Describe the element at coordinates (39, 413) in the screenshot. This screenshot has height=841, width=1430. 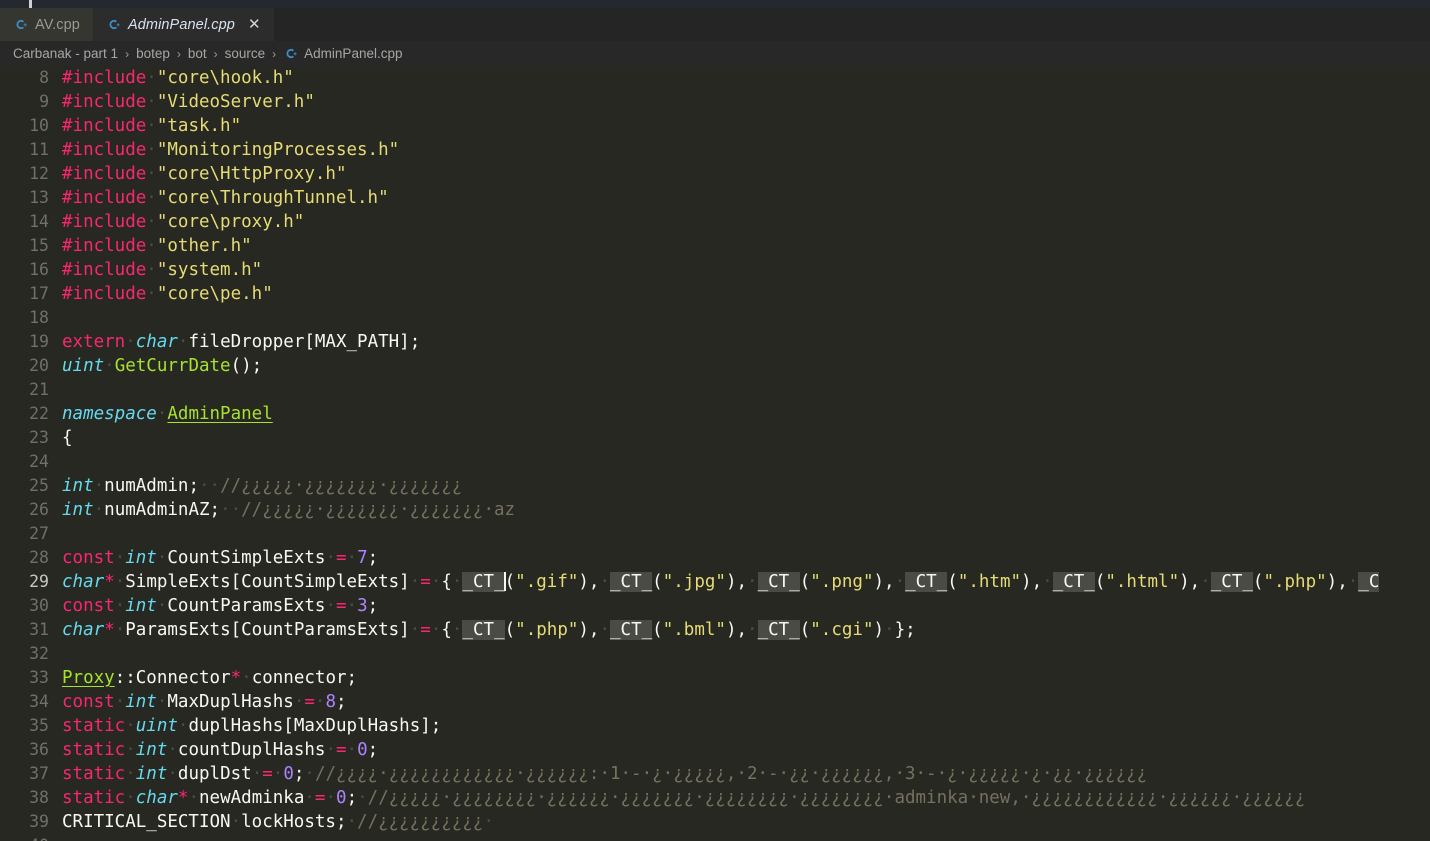
I see `line-number: 22` at that location.